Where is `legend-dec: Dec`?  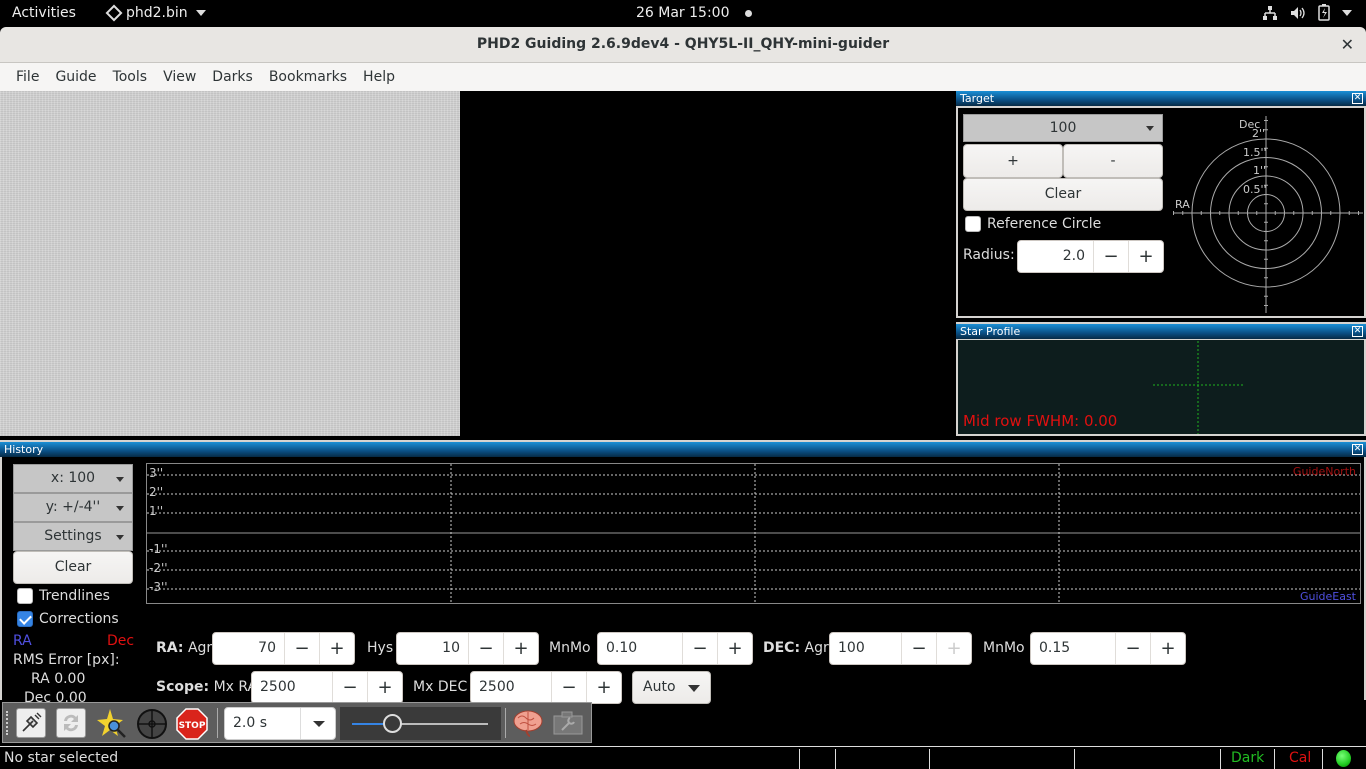 legend-dec: Dec is located at coordinates (121, 641).